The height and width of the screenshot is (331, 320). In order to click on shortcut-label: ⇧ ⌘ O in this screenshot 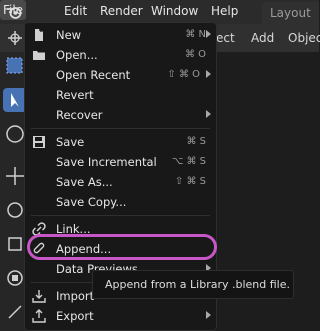, I will do `click(183, 74)`.